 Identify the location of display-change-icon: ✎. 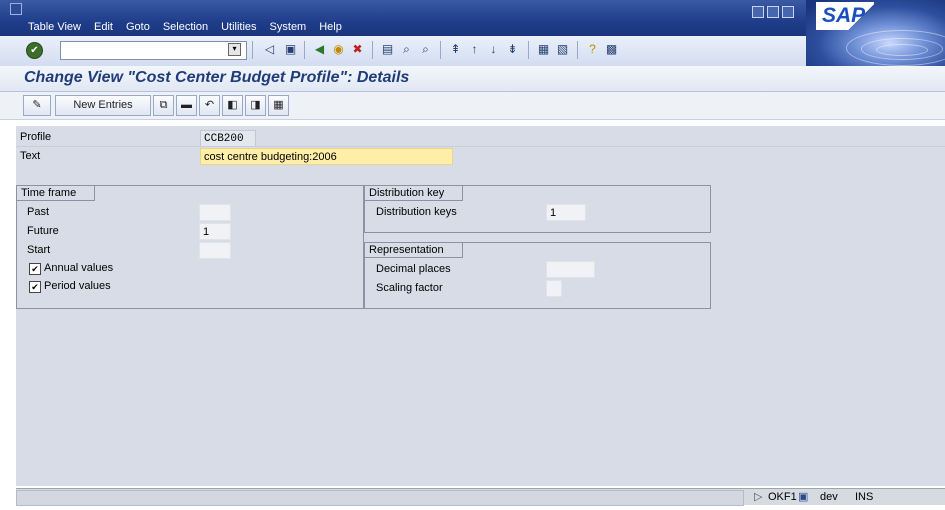
(37, 105).